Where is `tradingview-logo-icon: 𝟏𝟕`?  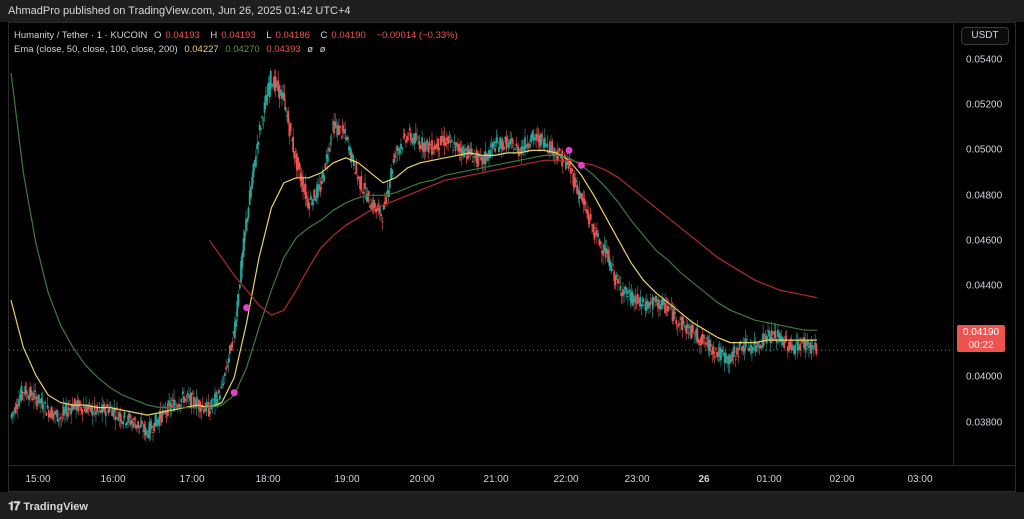 tradingview-logo-icon: 𝟏𝟕 is located at coordinates (14, 506).